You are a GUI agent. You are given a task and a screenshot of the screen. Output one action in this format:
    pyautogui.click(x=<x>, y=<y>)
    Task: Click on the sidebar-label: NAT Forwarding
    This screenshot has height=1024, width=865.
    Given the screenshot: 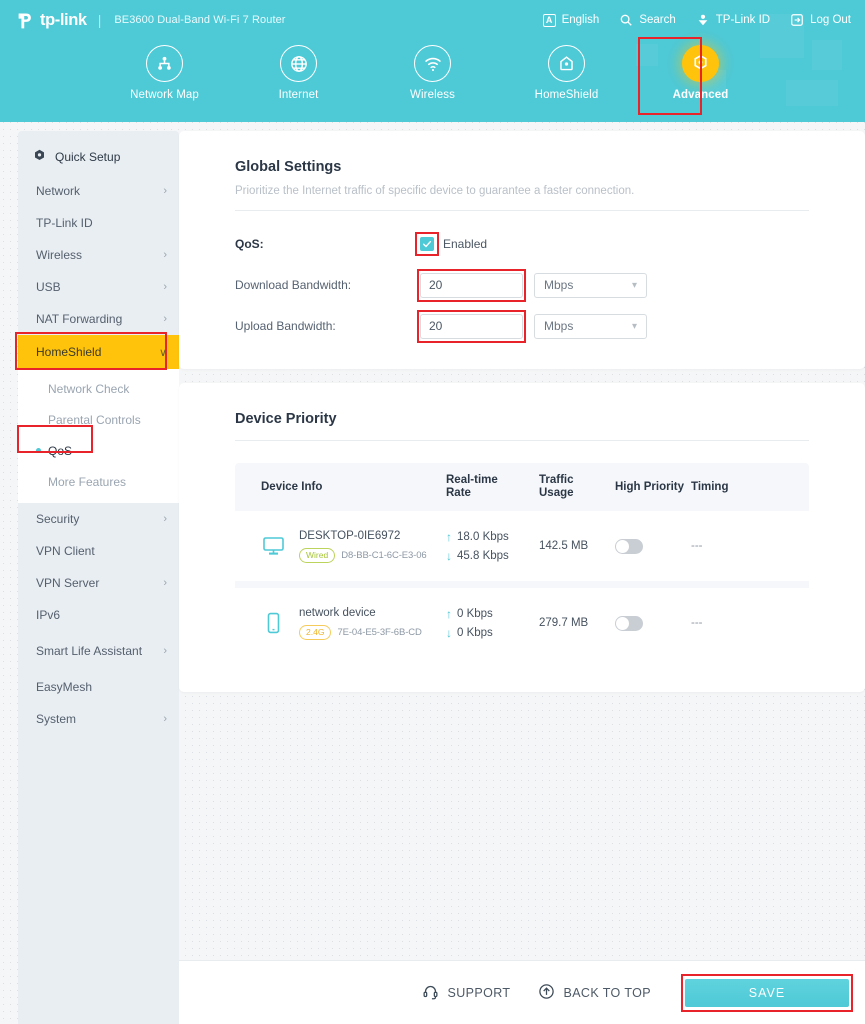 What is the action you would take?
    pyautogui.click(x=79, y=319)
    